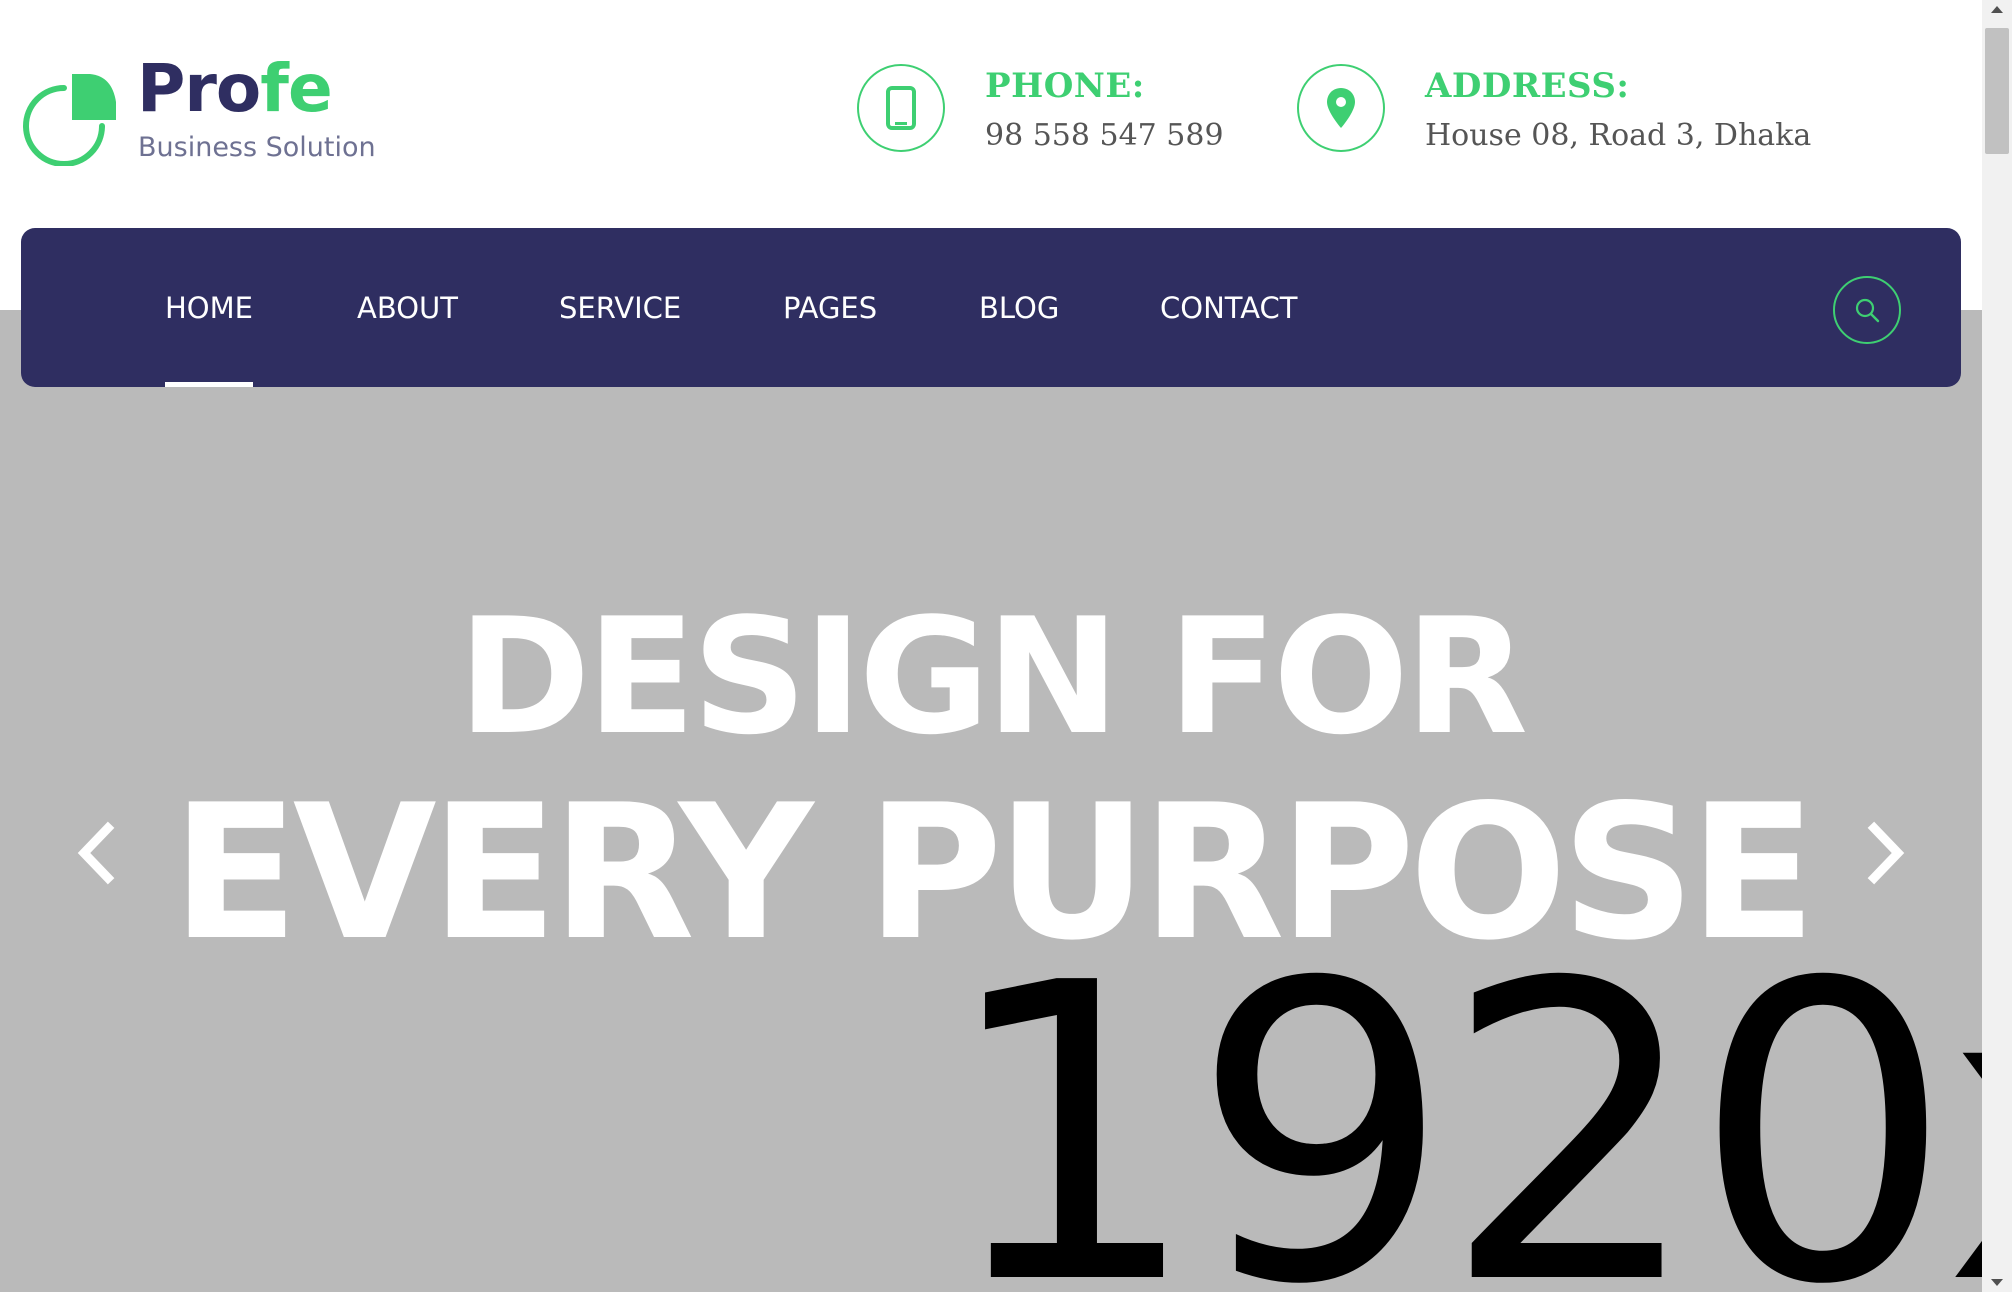 Image resolution: width=2012 pixels, height=1292 pixels. I want to click on search-button, so click(1867, 310).